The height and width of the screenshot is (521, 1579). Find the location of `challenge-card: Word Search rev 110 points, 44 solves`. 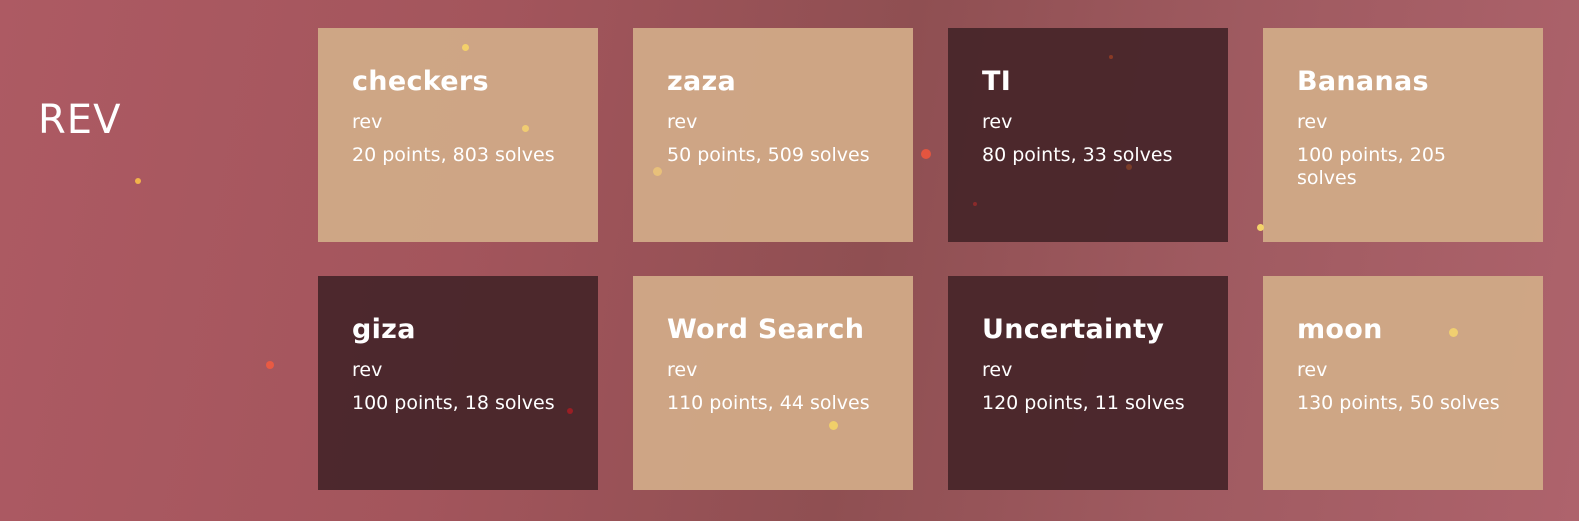

challenge-card: Word Search rev 110 points, 44 solves is located at coordinates (773, 383).